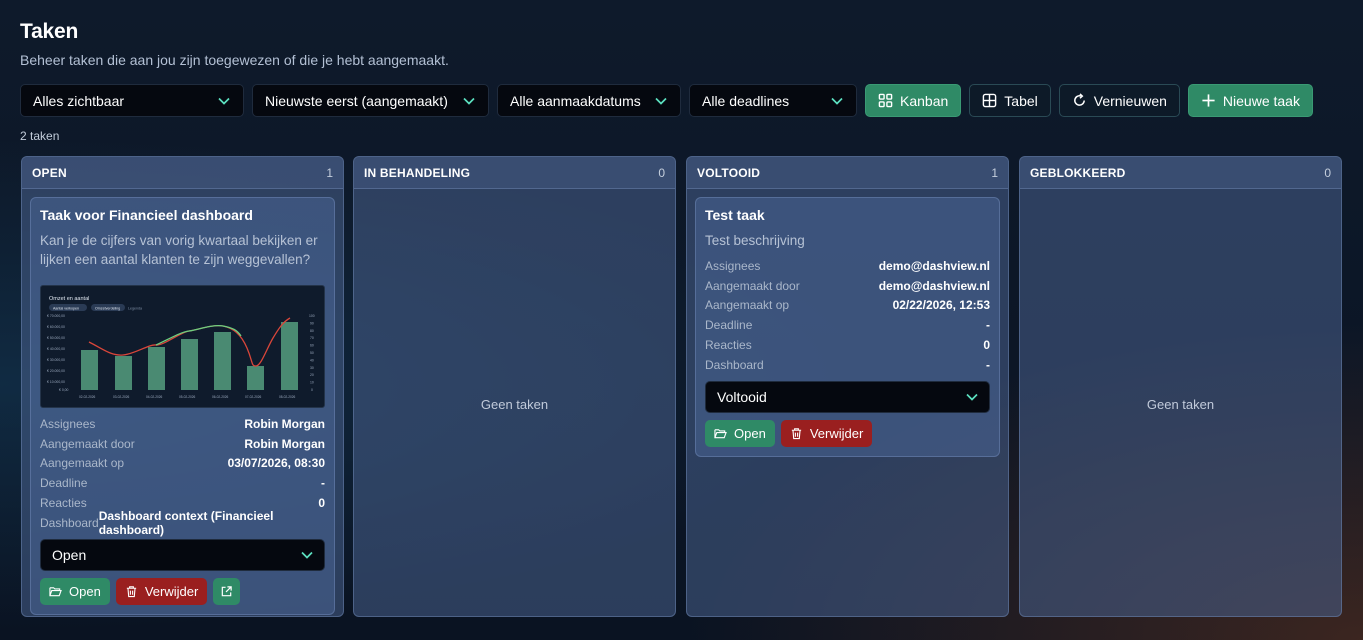  I want to click on thumb-y2-tick: 20, so click(312, 375).